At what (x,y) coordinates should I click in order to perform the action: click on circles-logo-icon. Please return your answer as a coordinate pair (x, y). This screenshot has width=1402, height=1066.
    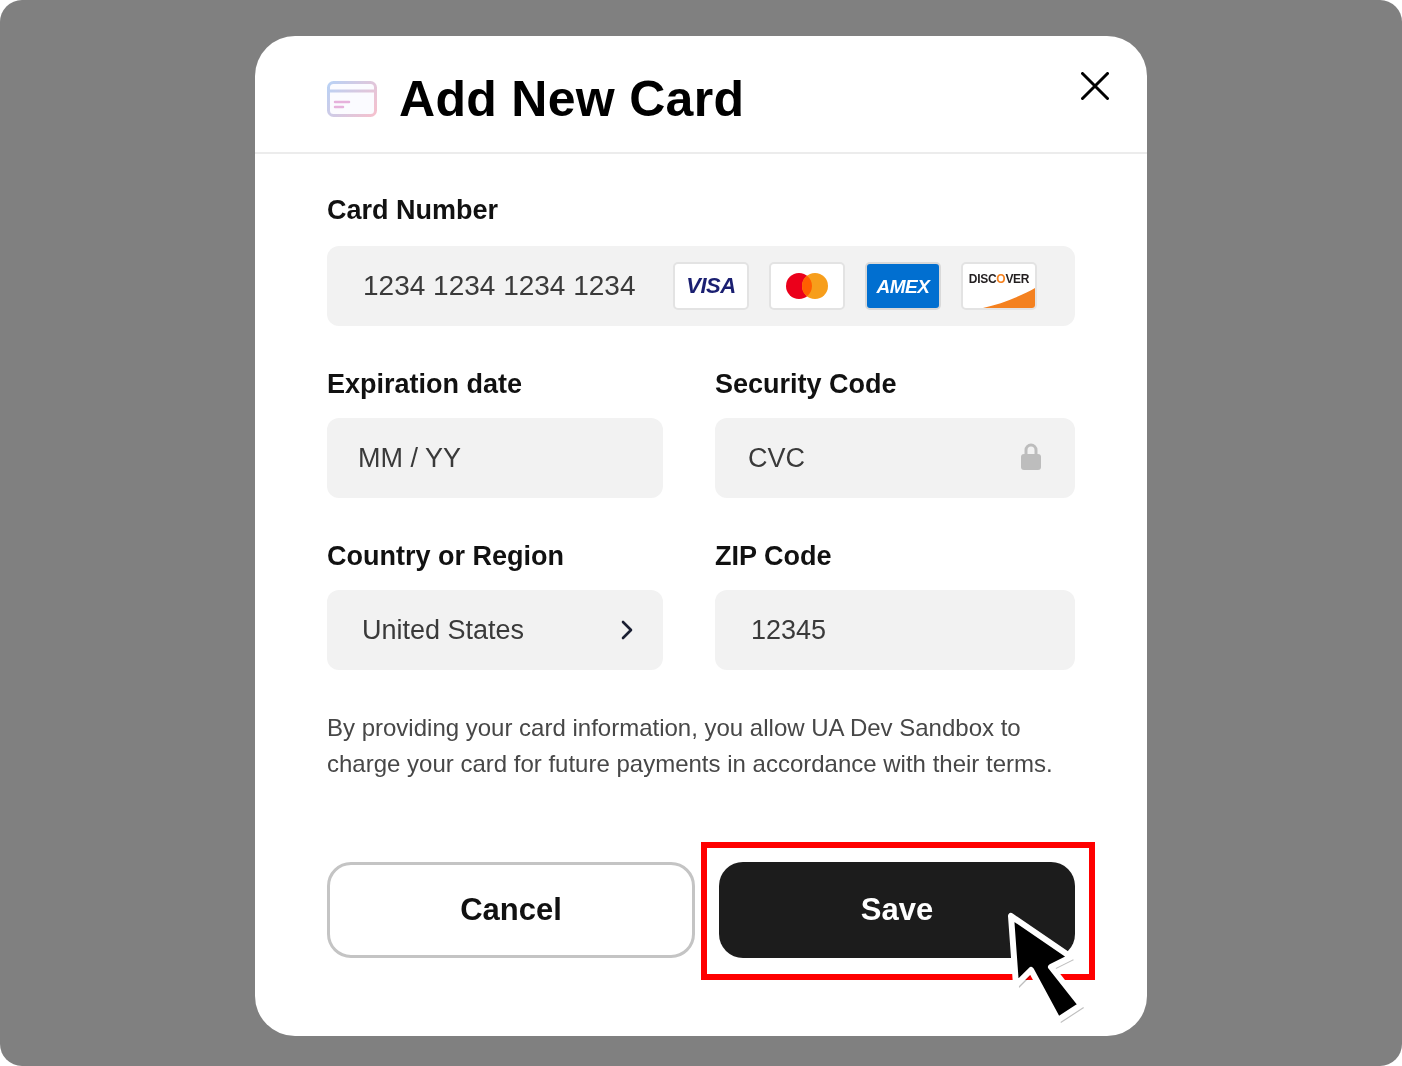
    Looking at the image, I should click on (807, 286).